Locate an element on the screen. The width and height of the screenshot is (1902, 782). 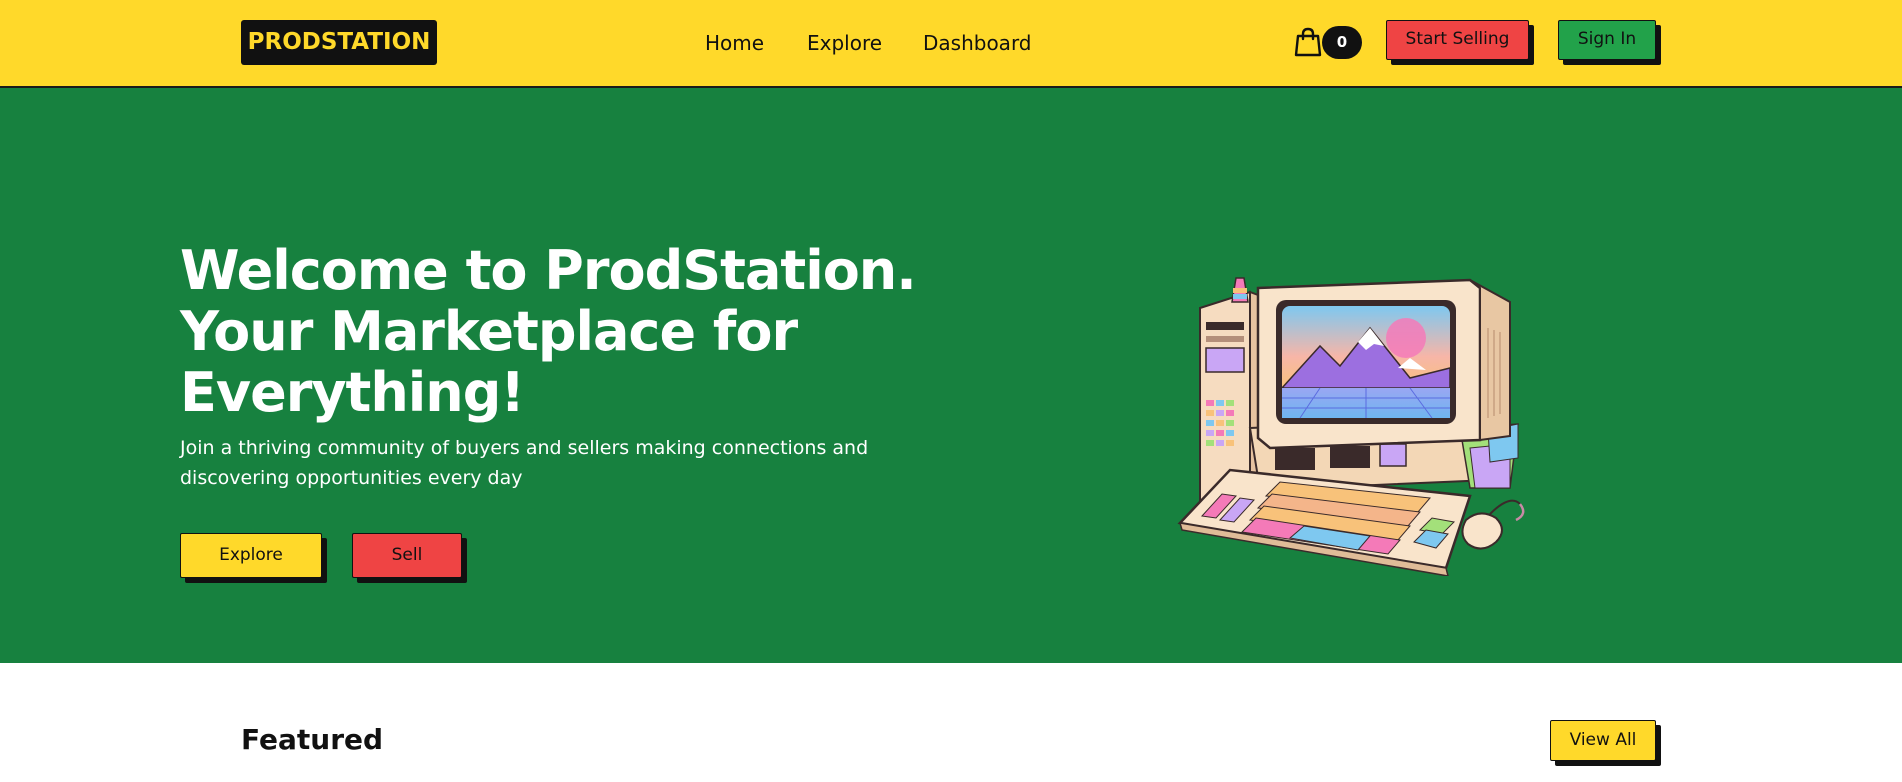
hero-title-line: Everything! is located at coordinates (352, 392).